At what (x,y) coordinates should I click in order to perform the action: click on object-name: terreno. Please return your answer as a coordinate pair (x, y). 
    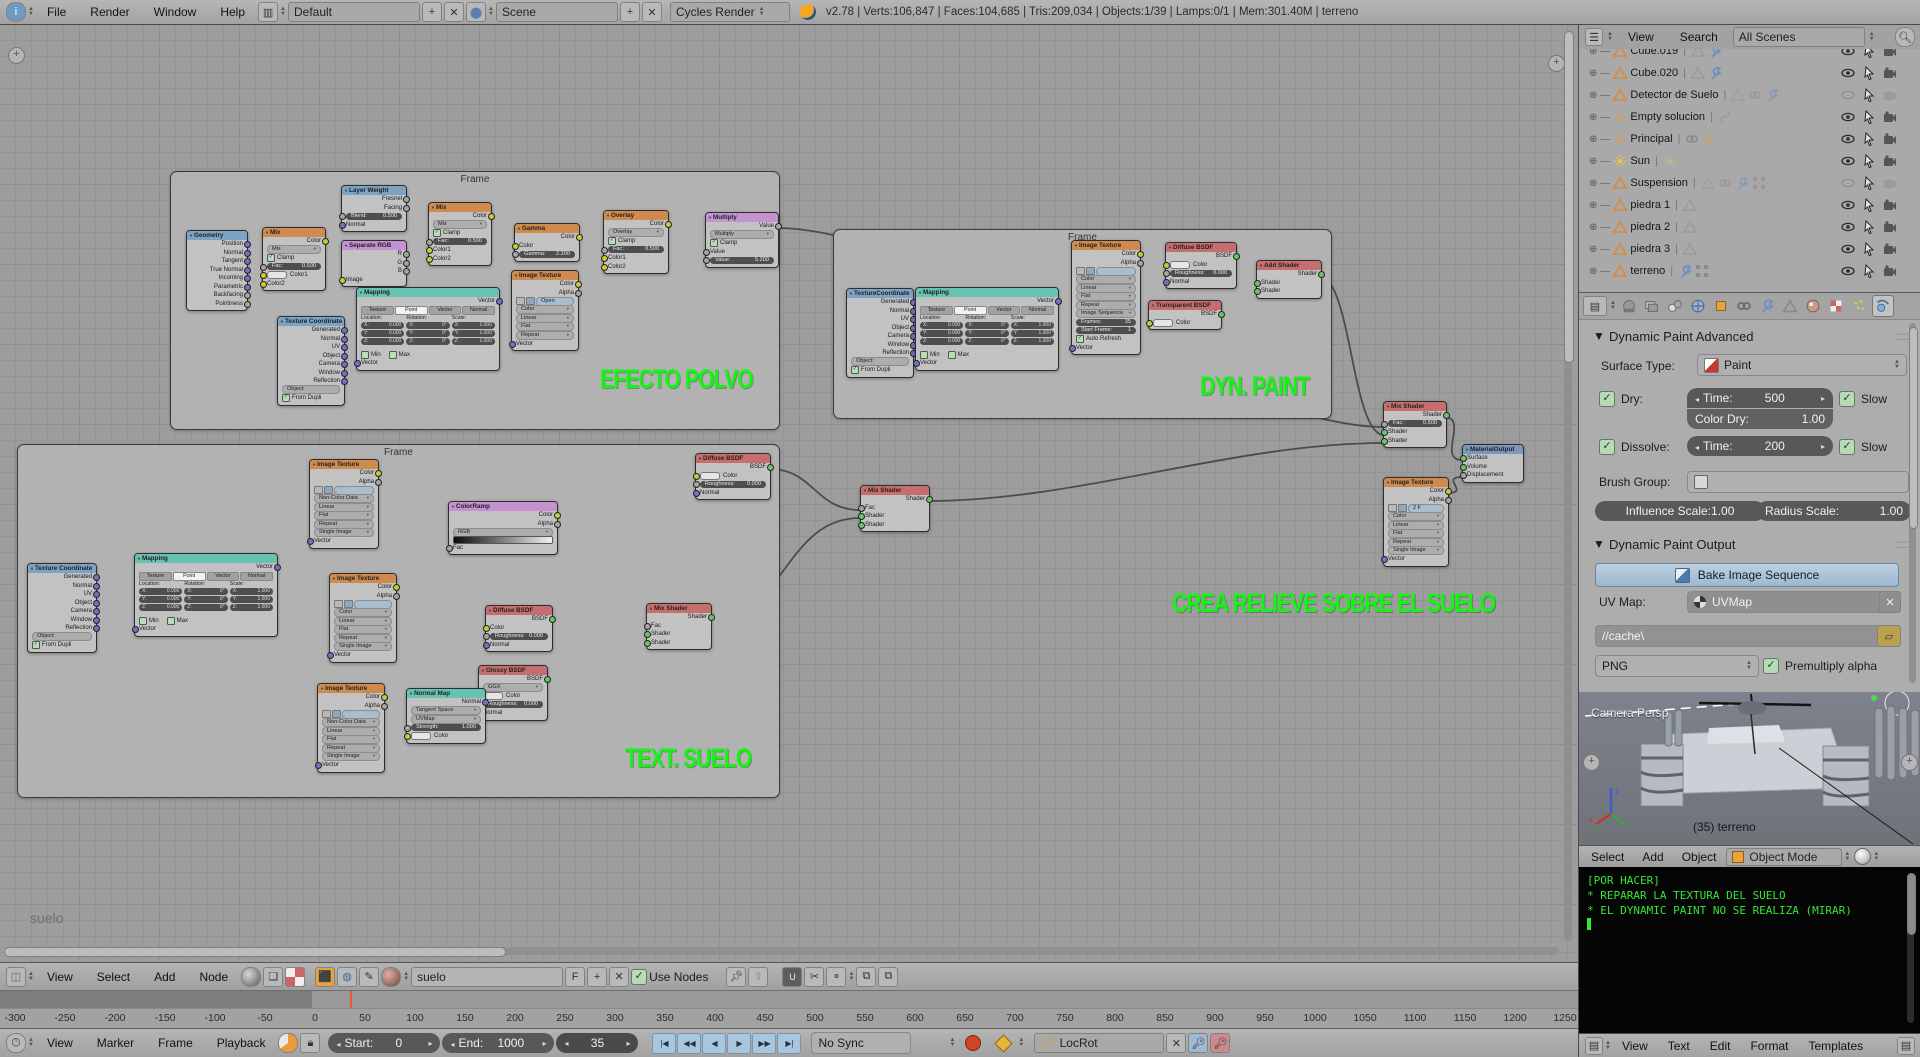
    Looking at the image, I should click on (1647, 271).